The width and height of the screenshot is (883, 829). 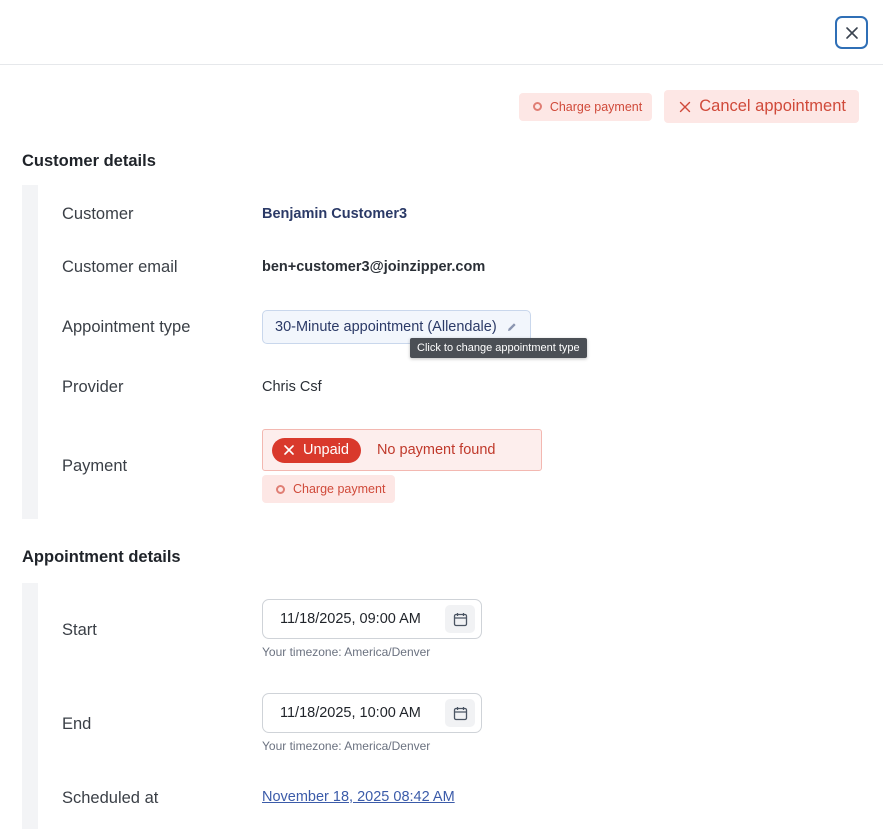 I want to click on customer-email: ben+customer3@joinzipper.com, so click(x=374, y=267).